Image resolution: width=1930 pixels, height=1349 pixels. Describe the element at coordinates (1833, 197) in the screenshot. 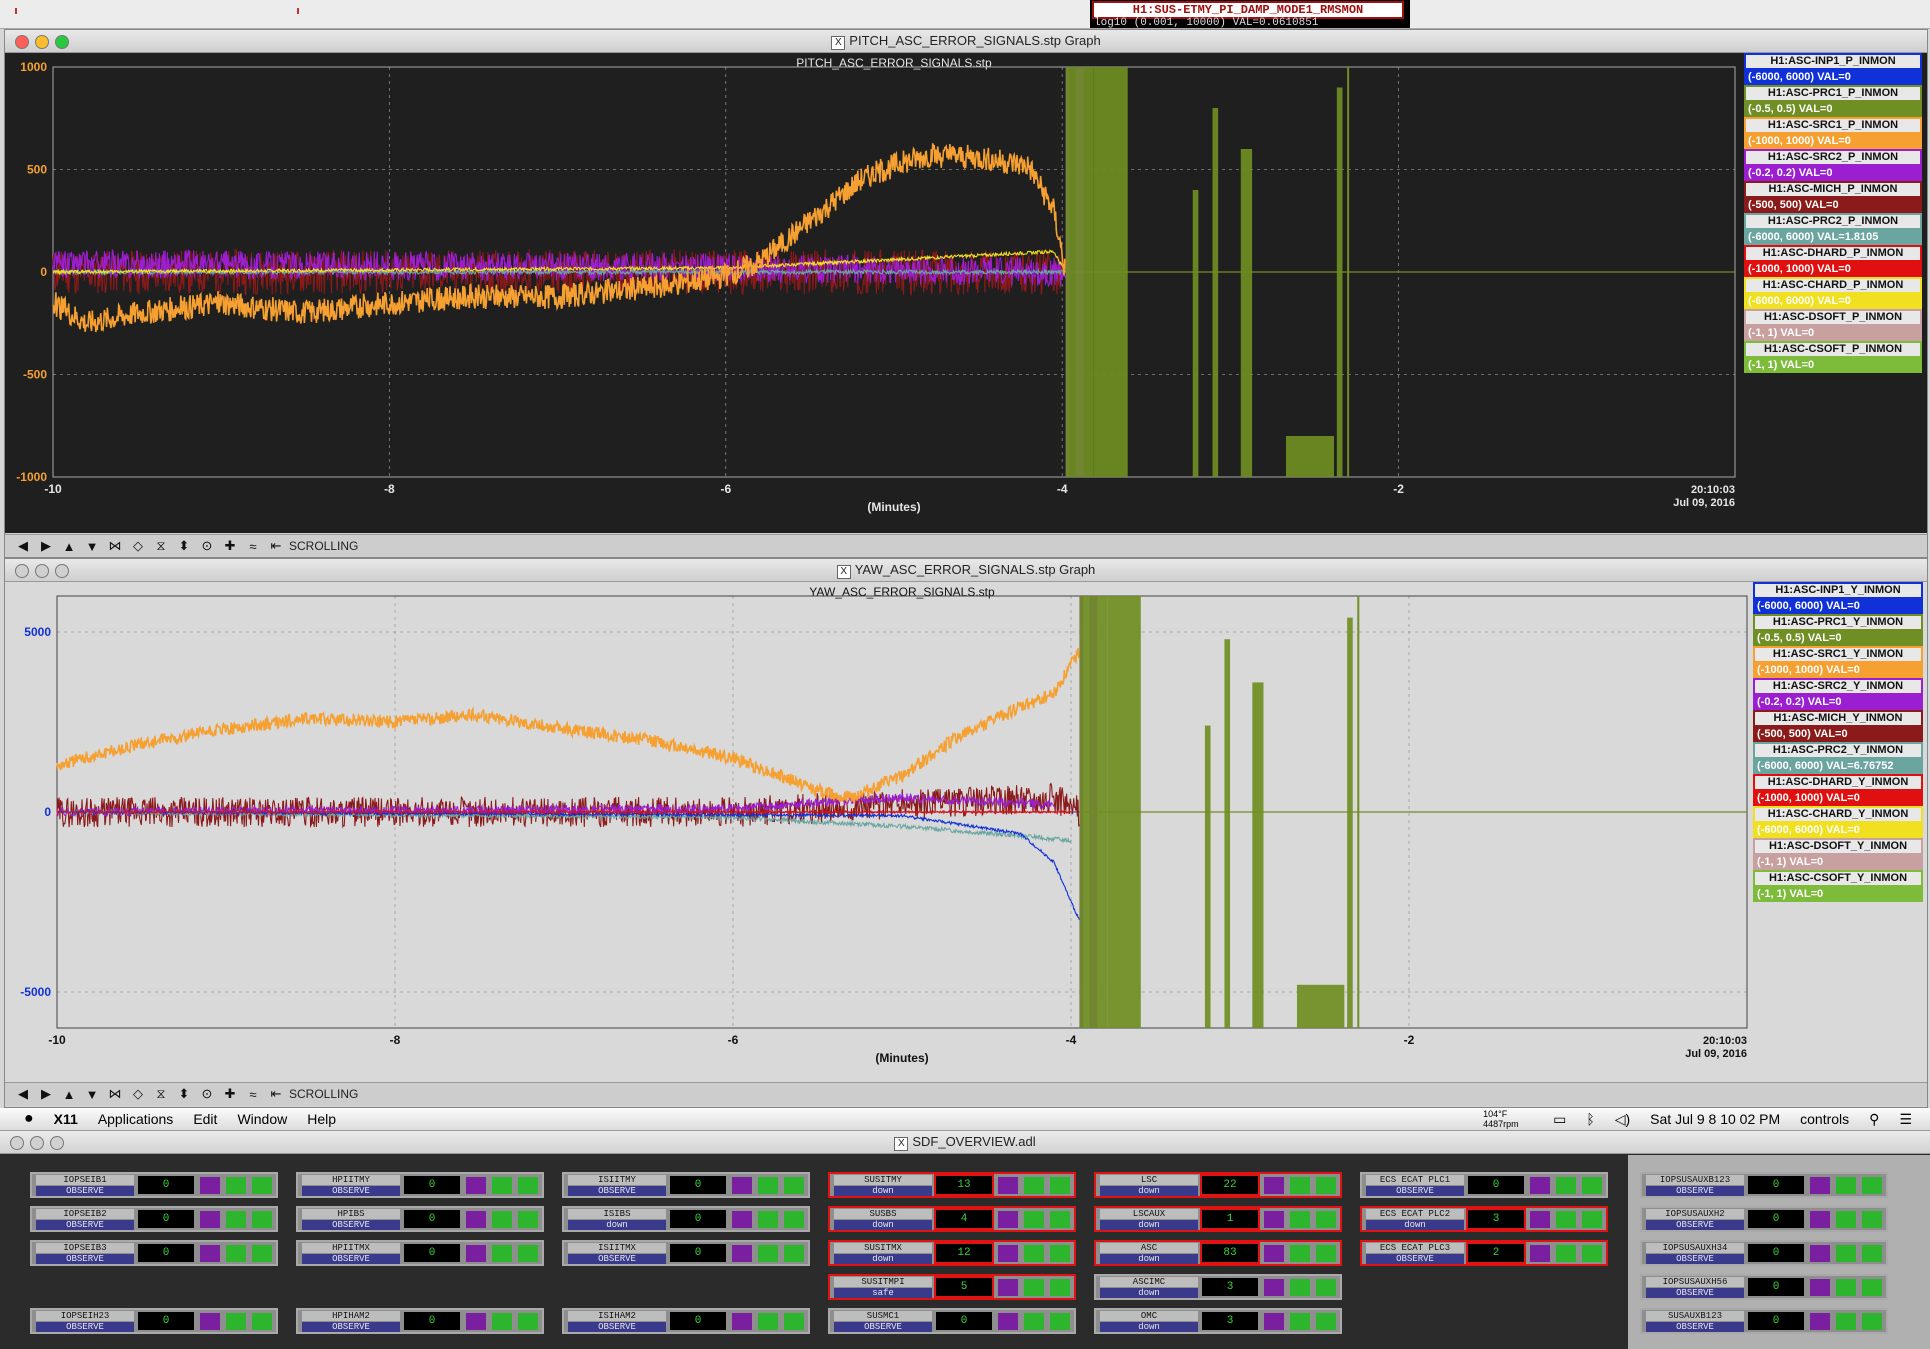

I see `legend-item: H1:ASC-MICH_P_INMON (-500, 500) VAL=0` at that location.